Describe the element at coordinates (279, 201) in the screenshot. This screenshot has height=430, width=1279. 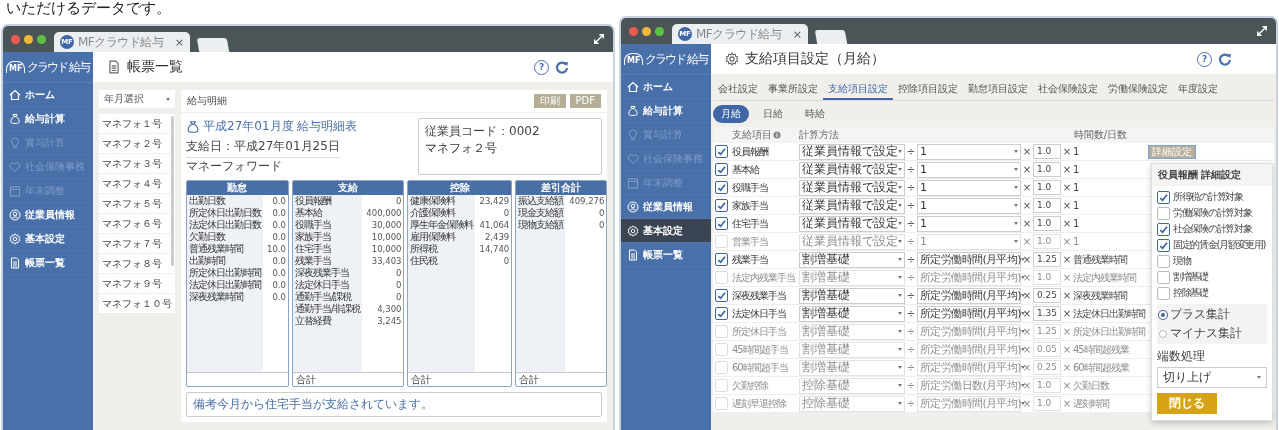
I see `item-value: 0.0` at that location.